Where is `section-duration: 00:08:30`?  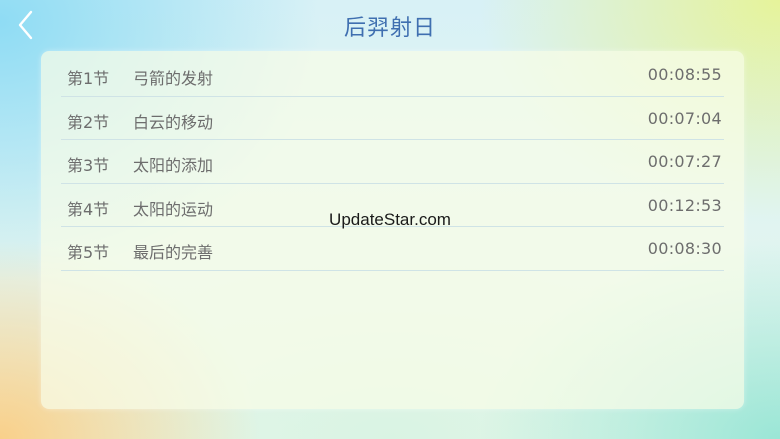 section-duration: 00:08:30 is located at coordinates (684, 248).